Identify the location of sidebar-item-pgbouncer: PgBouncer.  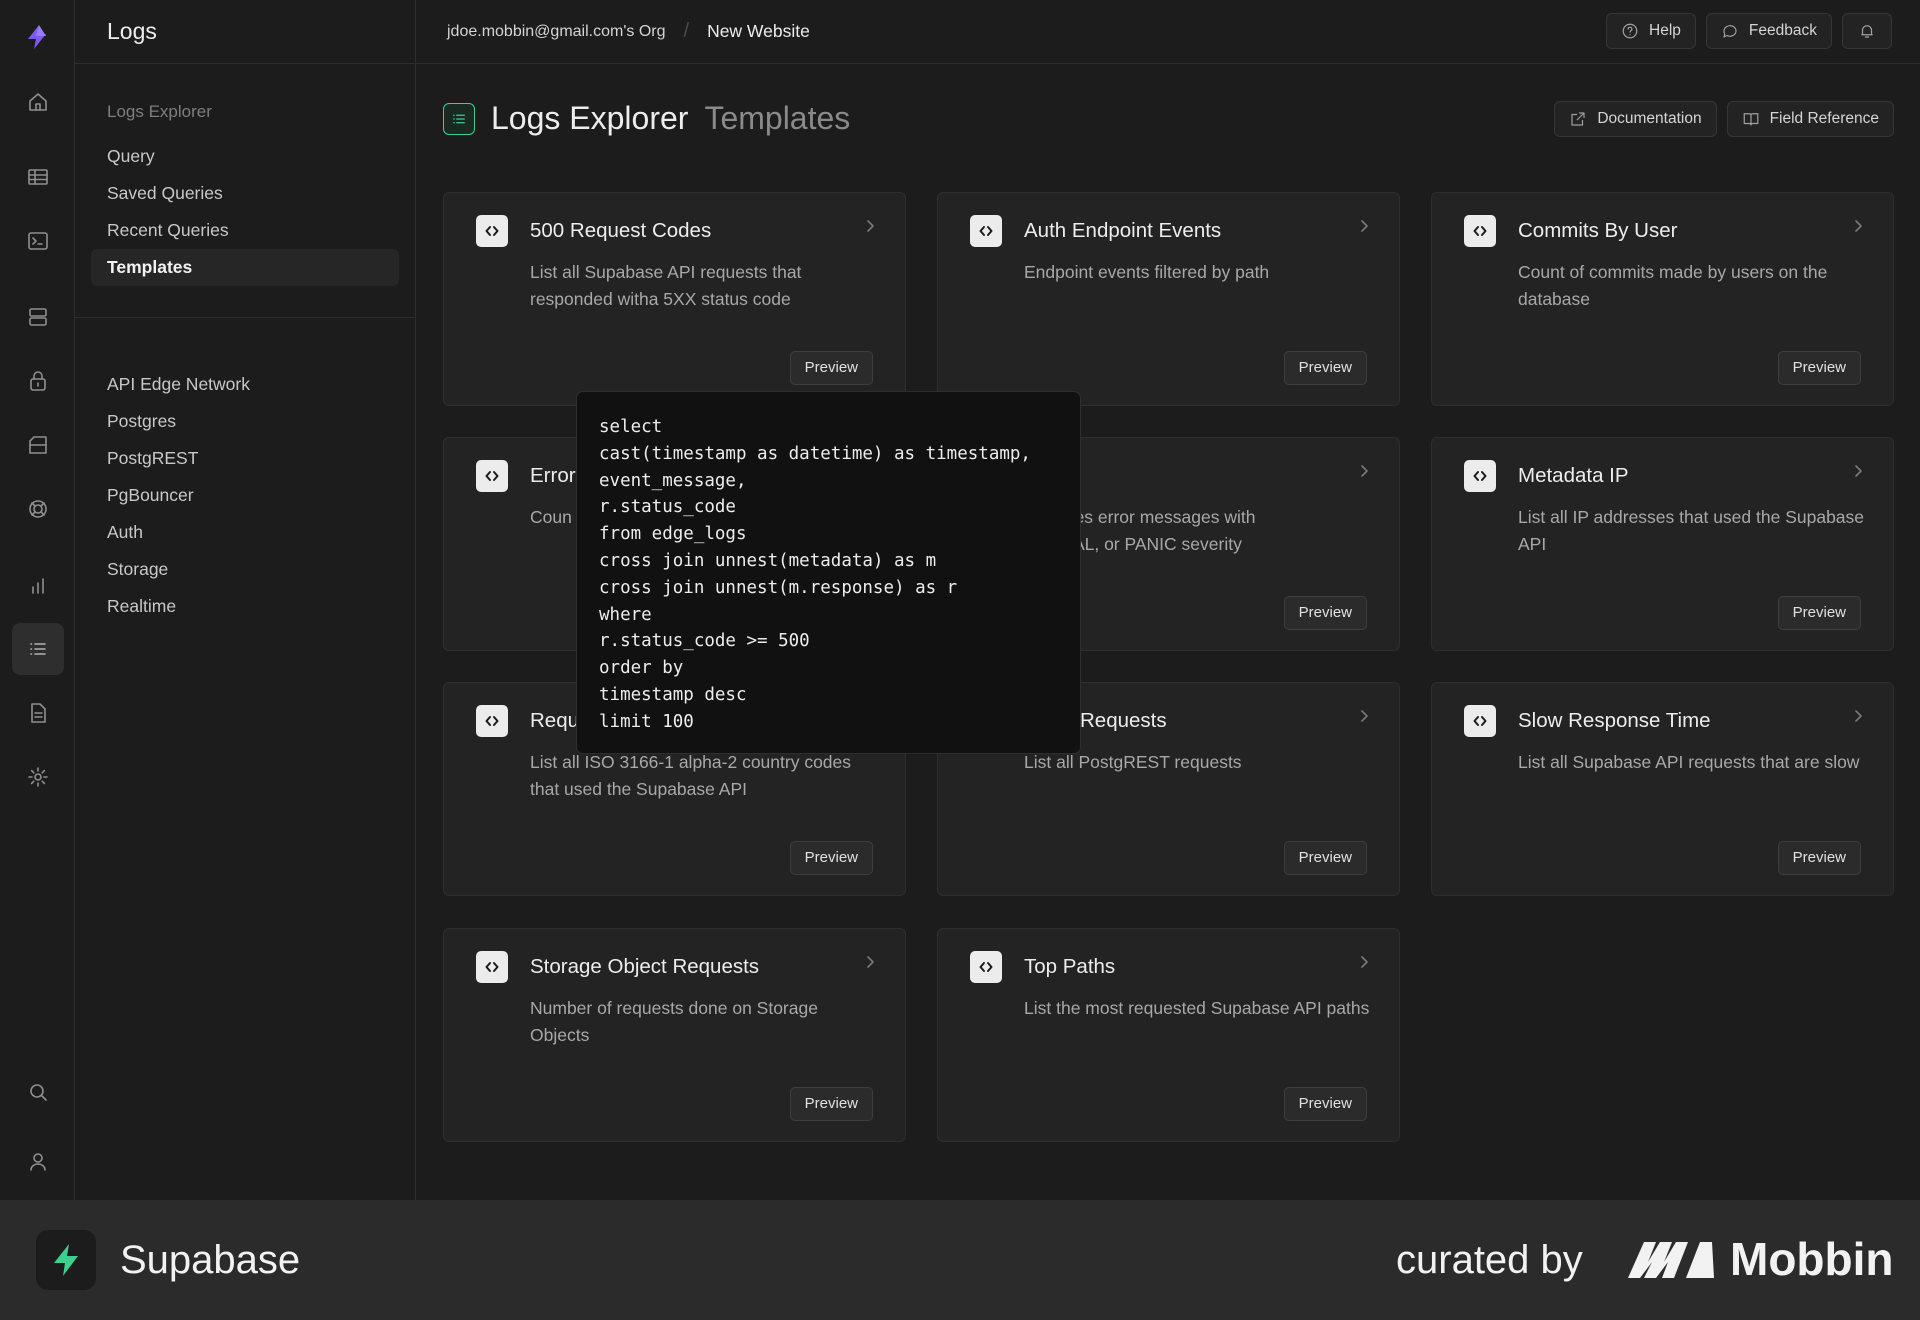
(245, 495).